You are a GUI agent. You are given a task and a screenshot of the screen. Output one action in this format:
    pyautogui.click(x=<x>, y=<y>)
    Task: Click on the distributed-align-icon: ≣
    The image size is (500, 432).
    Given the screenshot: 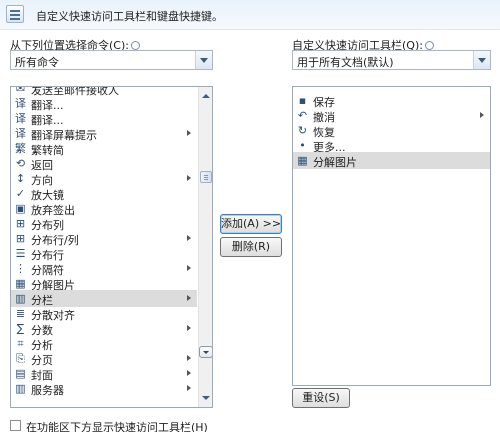 What is the action you would take?
    pyautogui.click(x=20, y=313)
    